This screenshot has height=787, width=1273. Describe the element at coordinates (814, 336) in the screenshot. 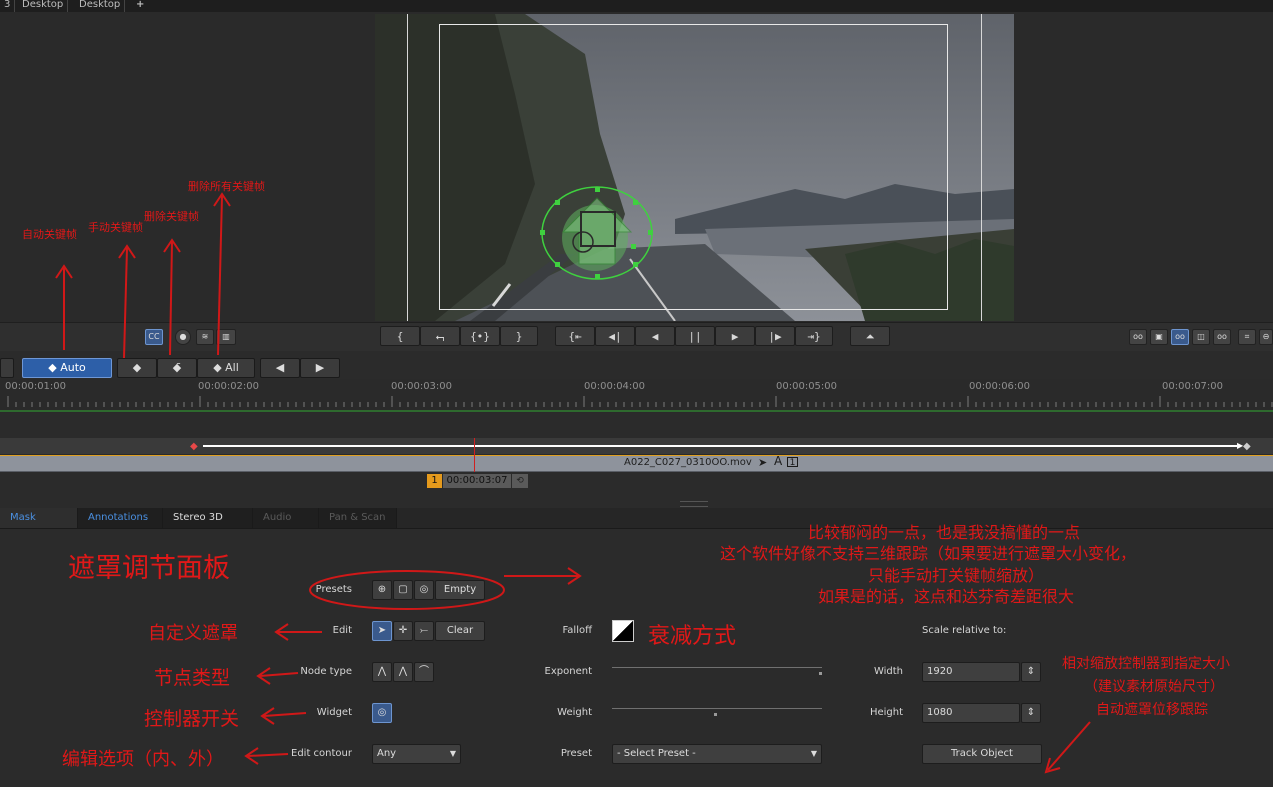

I see `jump-to-end-button: ⇥}` at that location.